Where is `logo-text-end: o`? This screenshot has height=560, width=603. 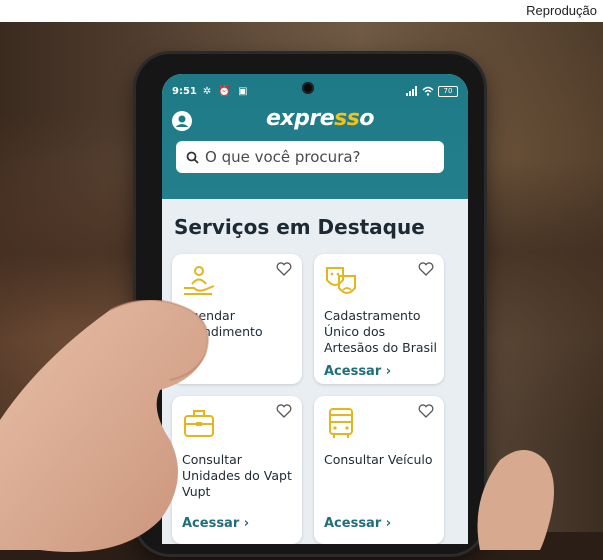
logo-text-end: o is located at coordinates (366, 118).